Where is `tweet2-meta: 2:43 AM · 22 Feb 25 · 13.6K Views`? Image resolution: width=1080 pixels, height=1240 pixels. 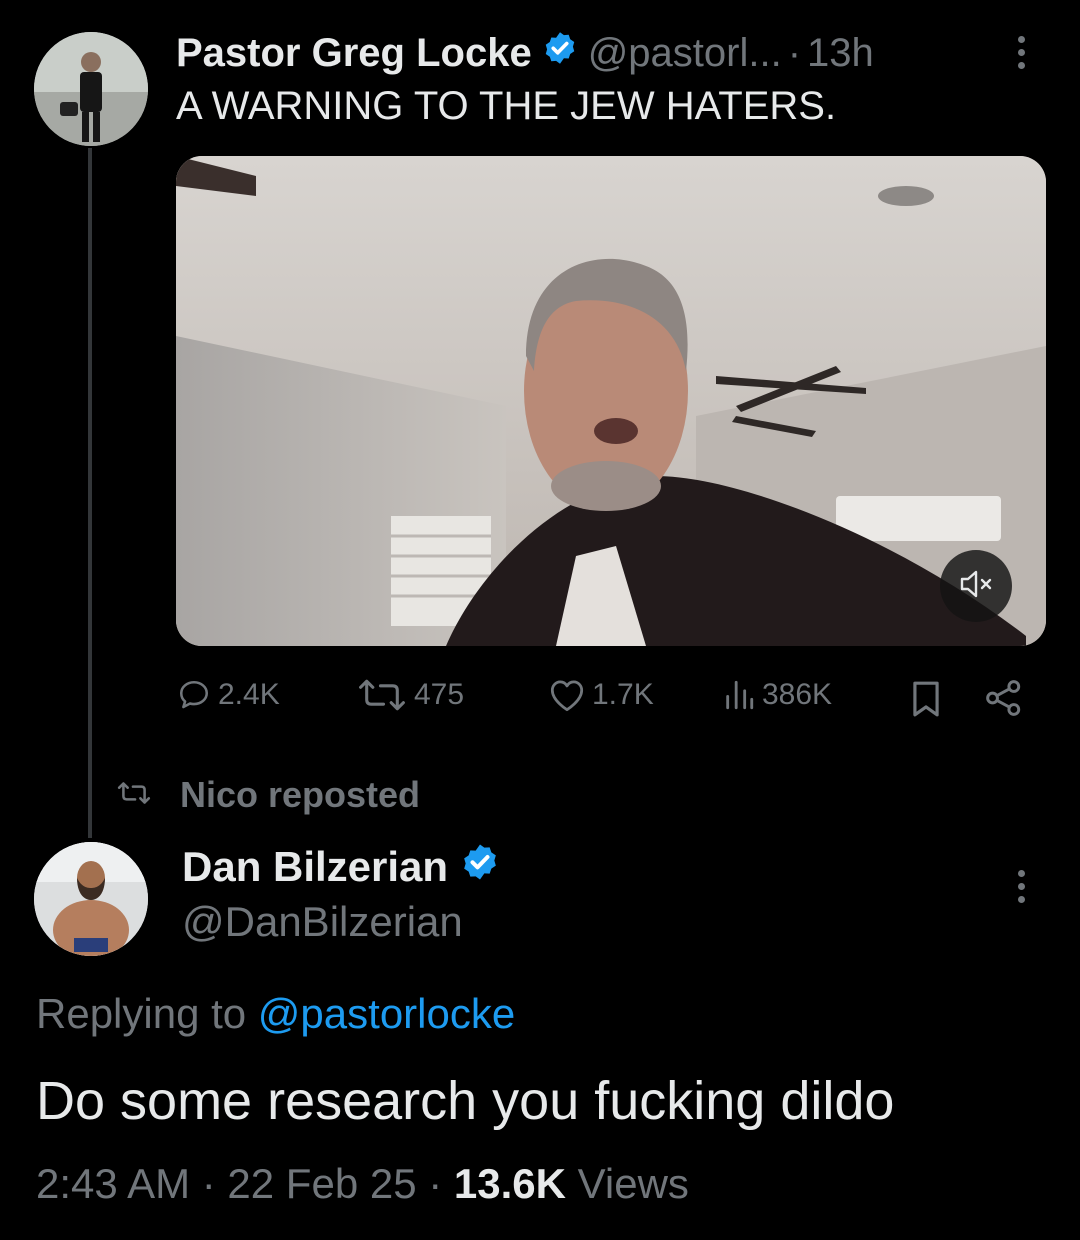 tweet2-meta: 2:43 AM · 22 Feb 25 · 13.6K Views is located at coordinates (362, 1184).